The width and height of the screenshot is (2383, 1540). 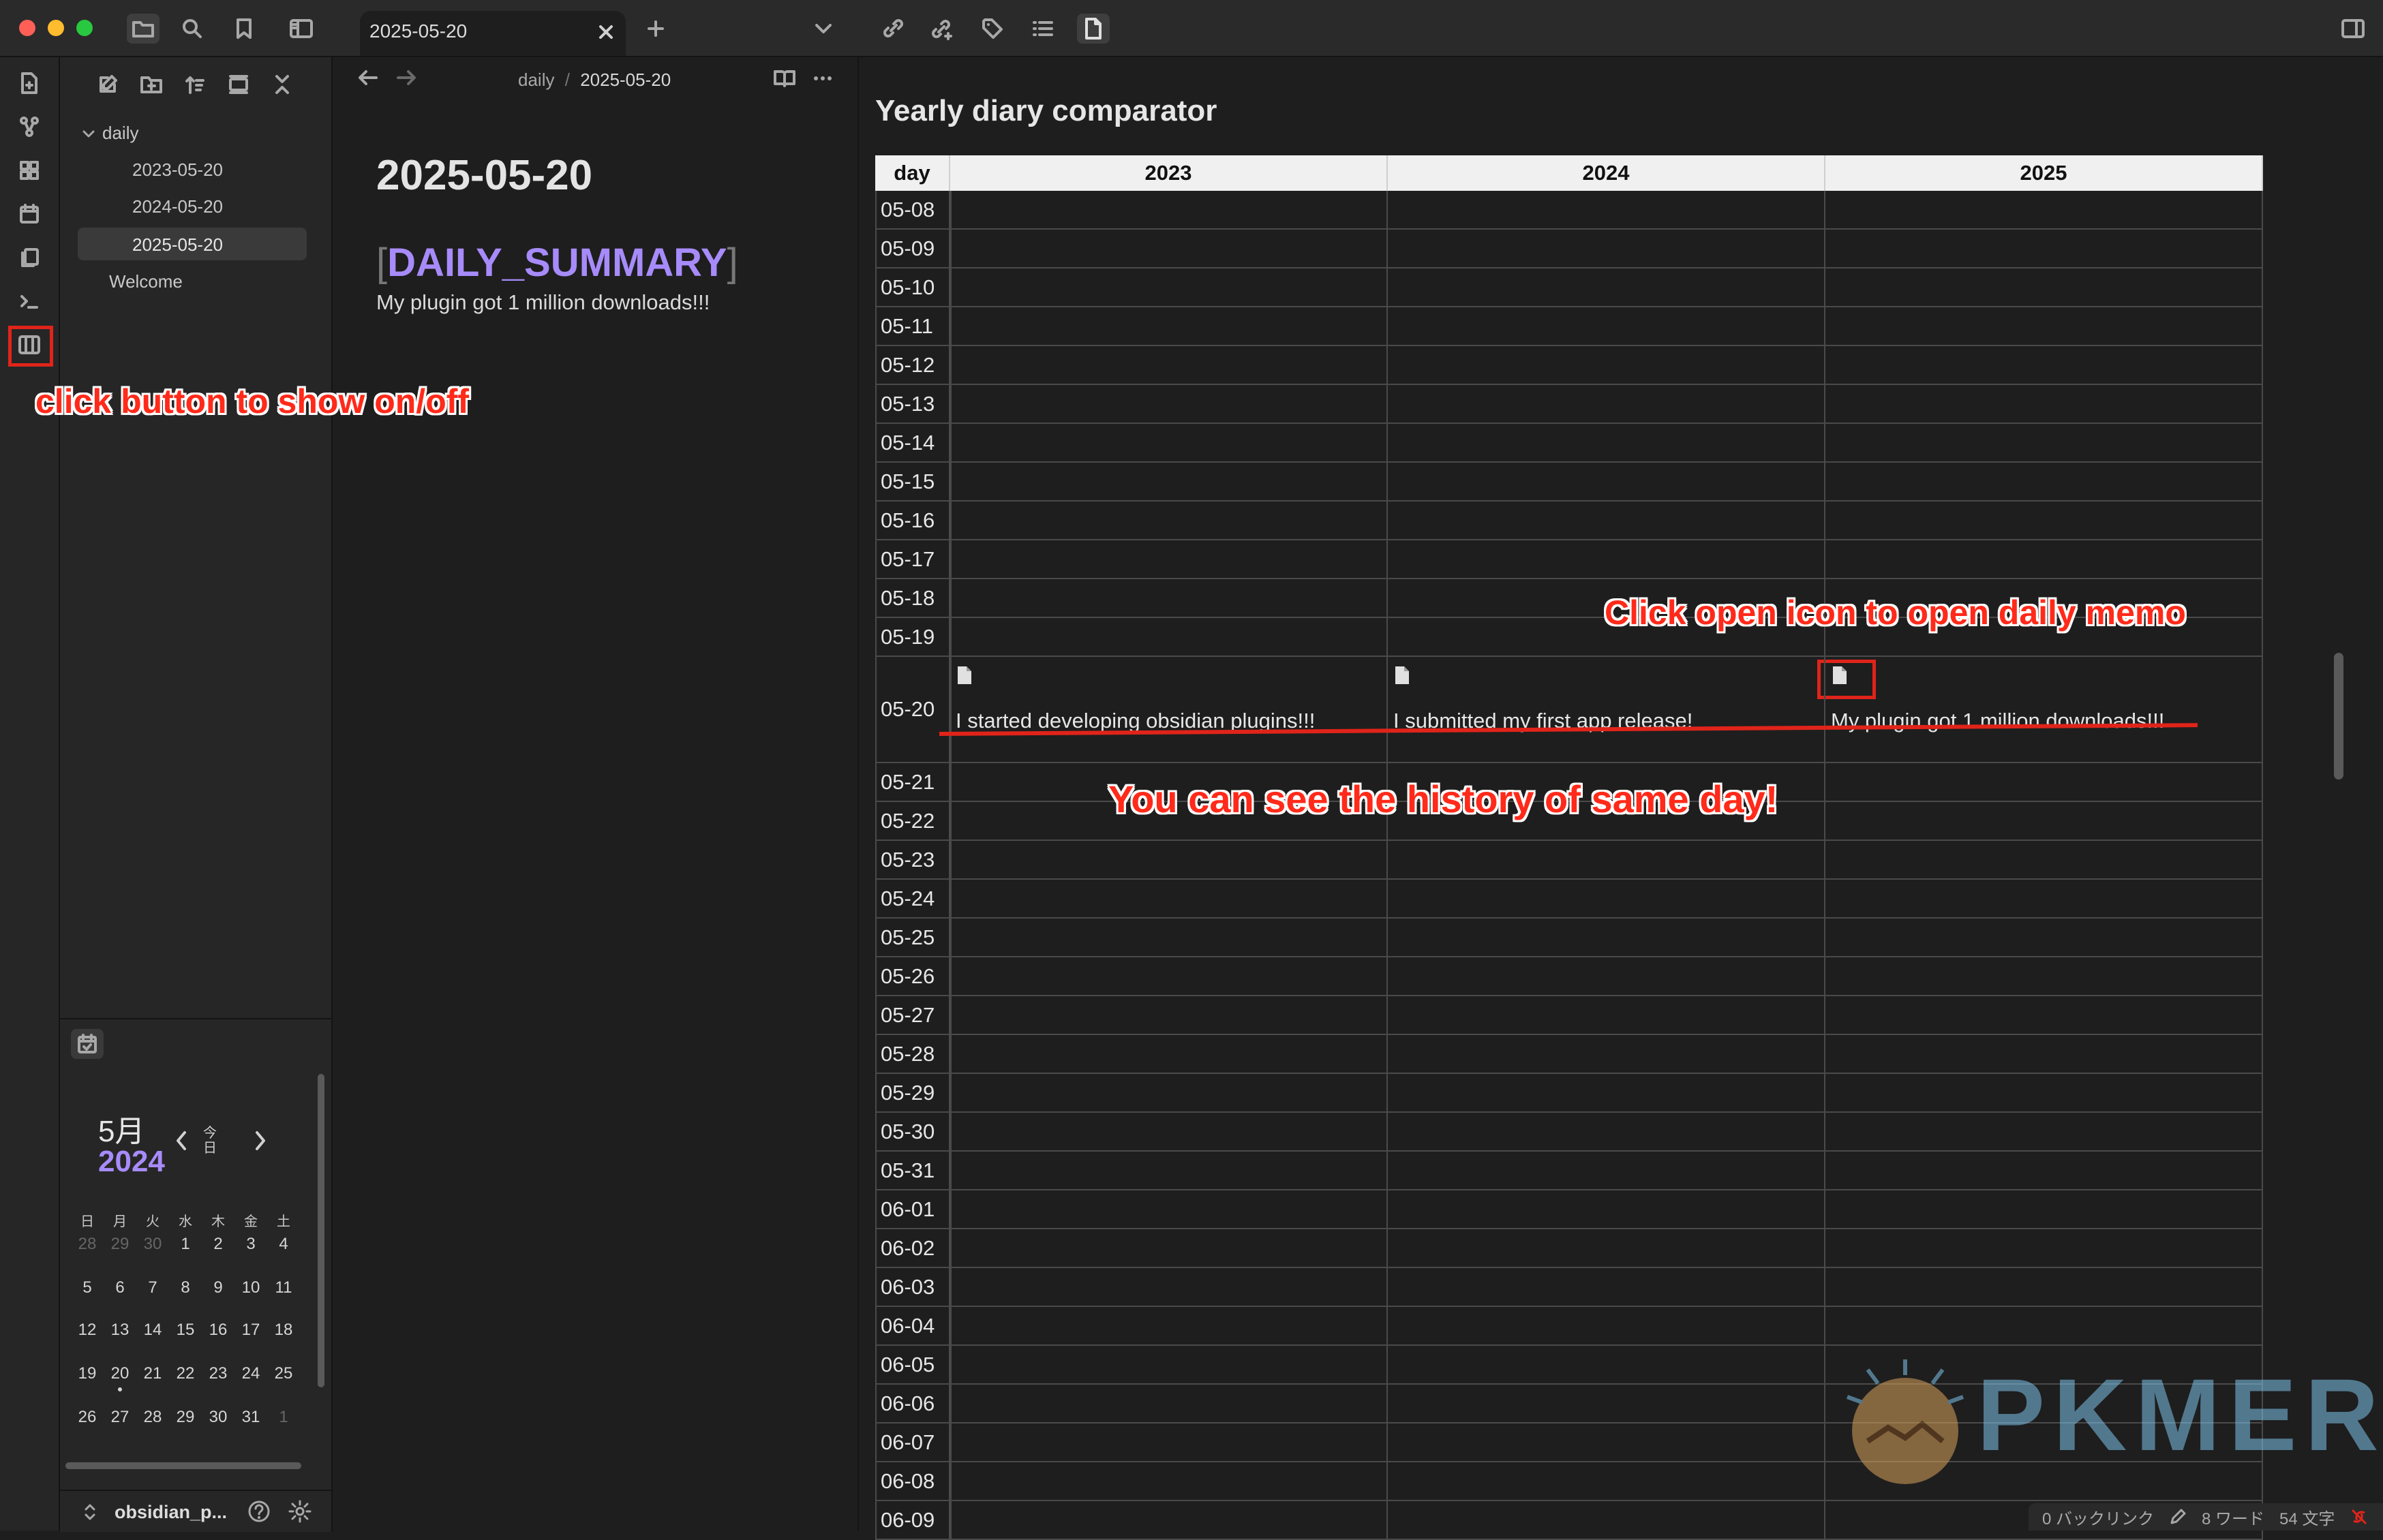 I want to click on sidebar-toggle-icon, so click(x=301, y=29).